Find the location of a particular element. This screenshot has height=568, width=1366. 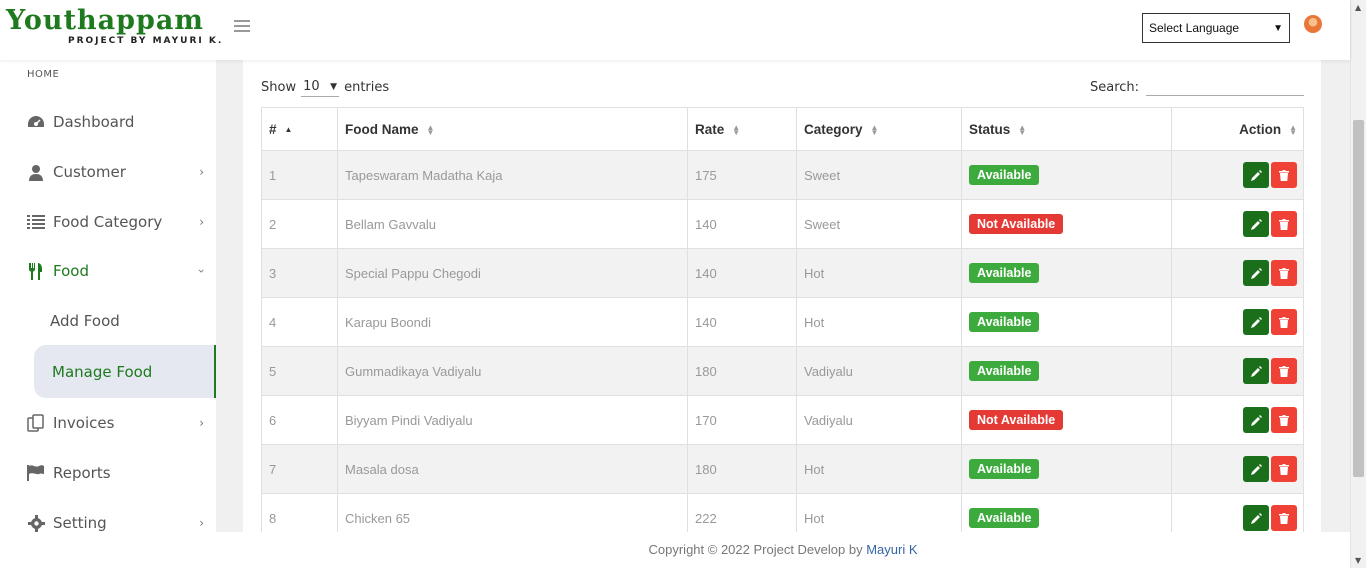

cell-food-name: Gummadikaya Vadiyalu is located at coordinates (512, 371).